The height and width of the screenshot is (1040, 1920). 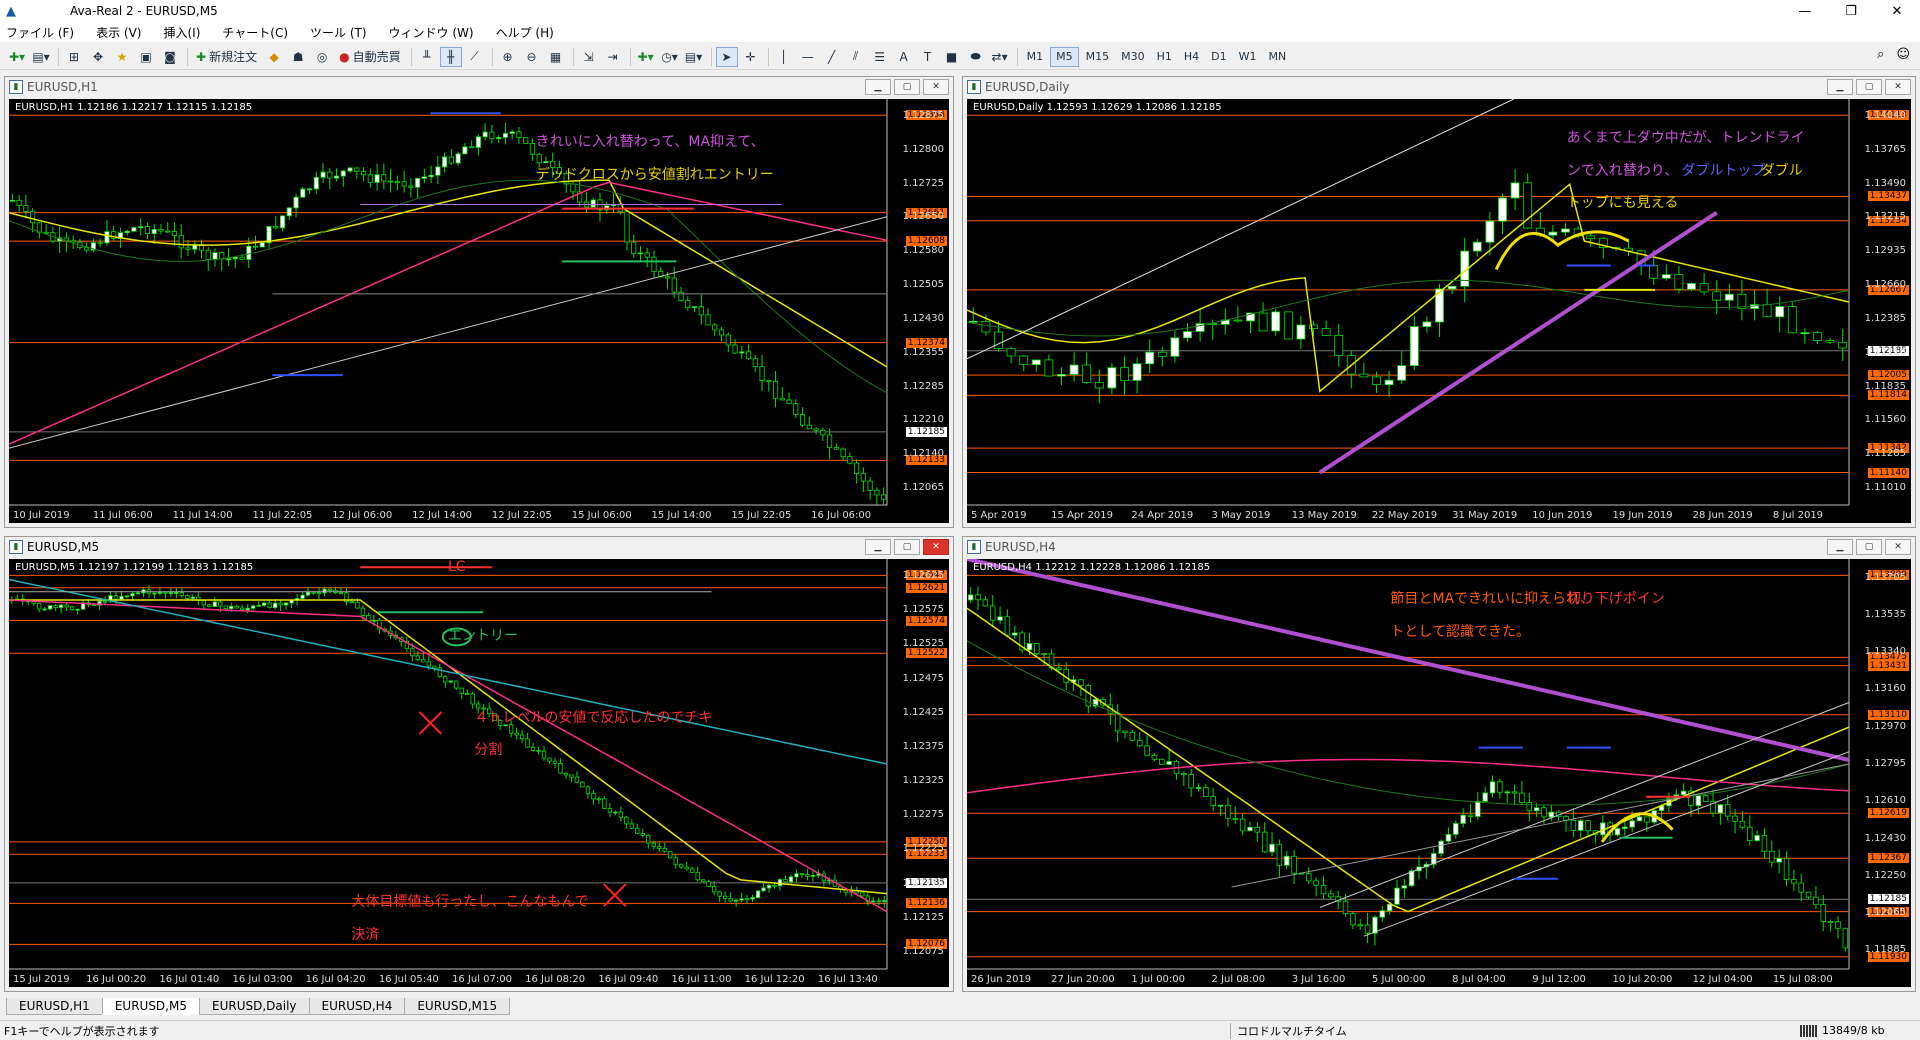 What do you see at coordinates (1064, 56) in the screenshot?
I see `timeframe-m5: M5` at bounding box center [1064, 56].